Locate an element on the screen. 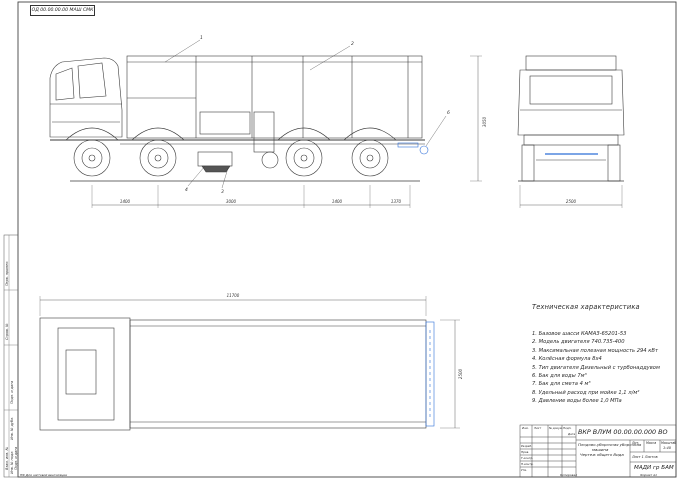 This screenshot has height=480, width=679. callout-5: 6 is located at coordinates (448, 113).